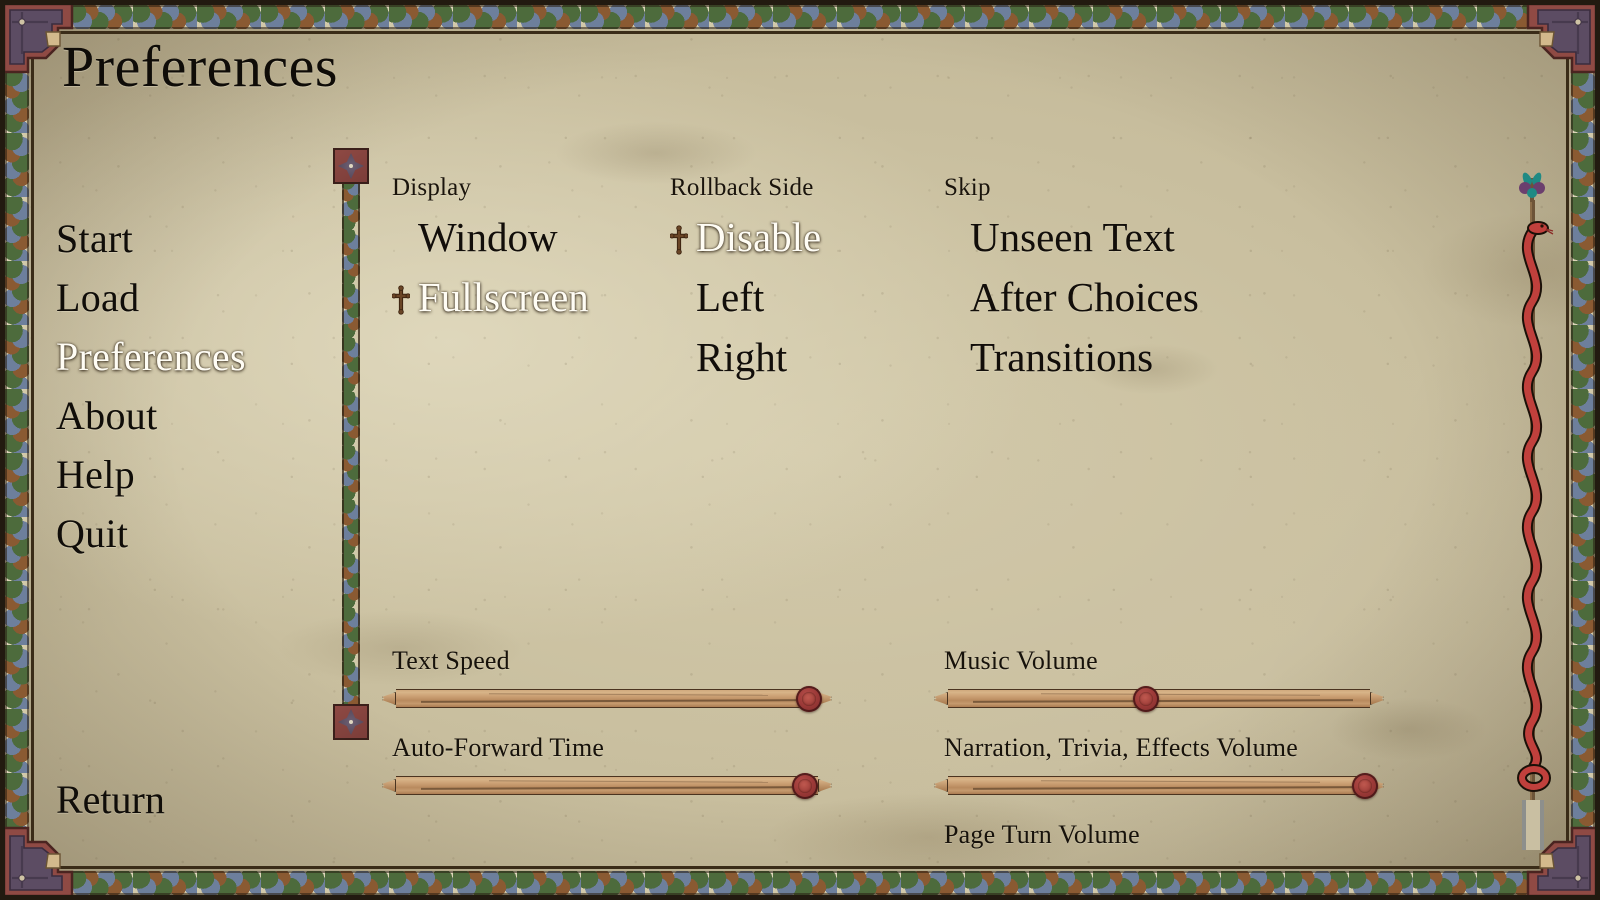  Describe the element at coordinates (1021, 660) in the screenshot. I see `slider-label-music-volume: Music Volume` at that location.